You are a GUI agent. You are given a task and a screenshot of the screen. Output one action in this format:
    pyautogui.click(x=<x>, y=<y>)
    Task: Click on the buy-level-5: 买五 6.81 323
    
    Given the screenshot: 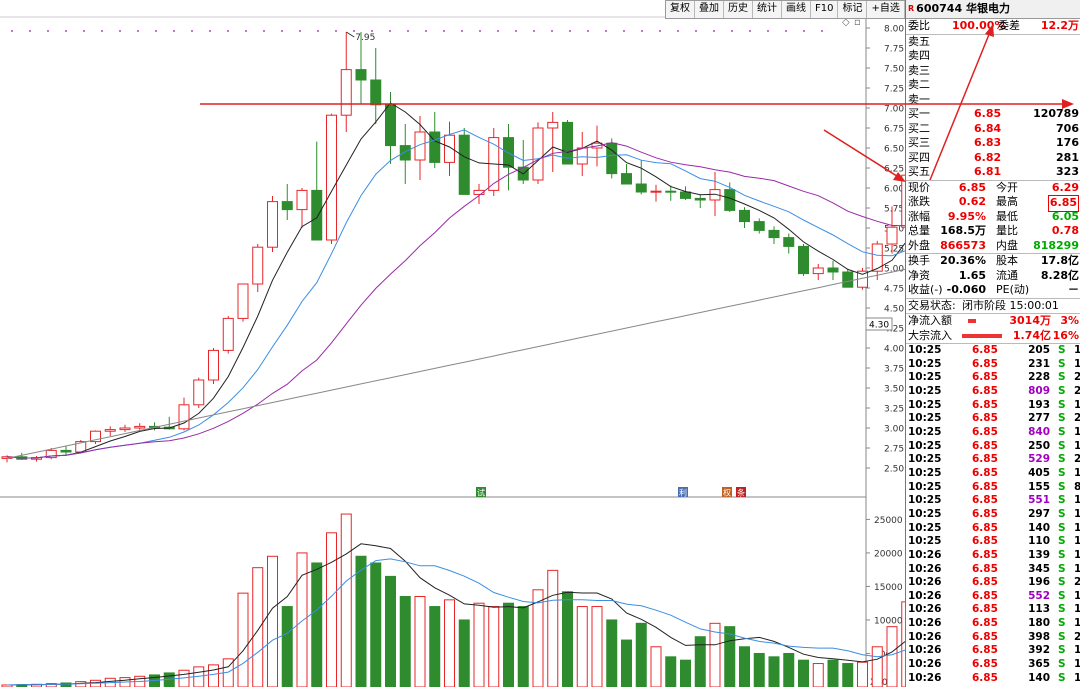 What is the action you would take?
    pyautogui.click(x=993, y=172)
    